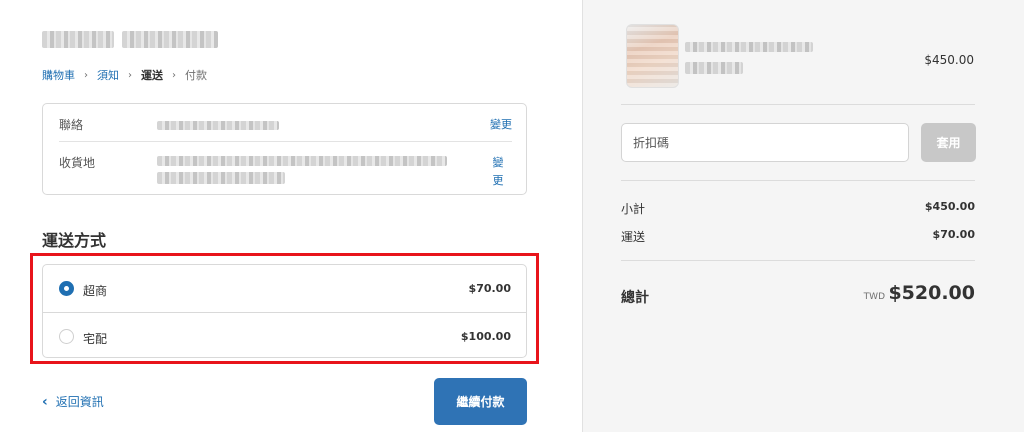 The height and width of the screenshot is (432, 1024). What do you see at coordinates (485, 336) in the screenshot?
I see `shipping-option-price: $100.00` at bounding box center [485, 336].